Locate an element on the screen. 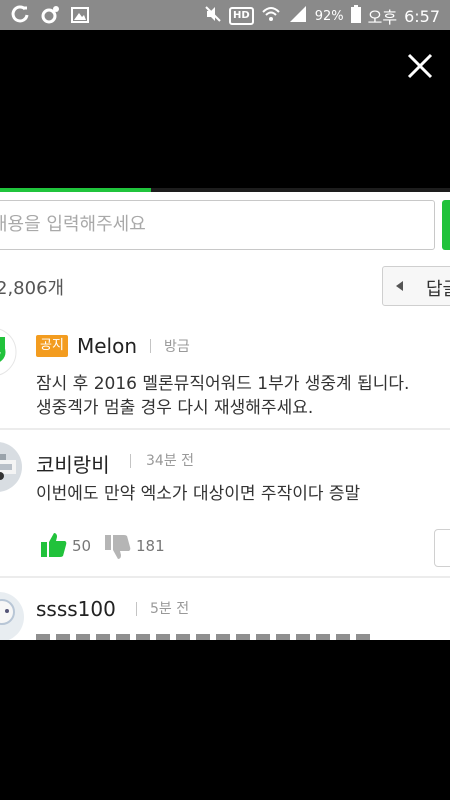 This screenshot has width=450, height=800. comment-time: 5분 전 is located at coordinates (170, 609).